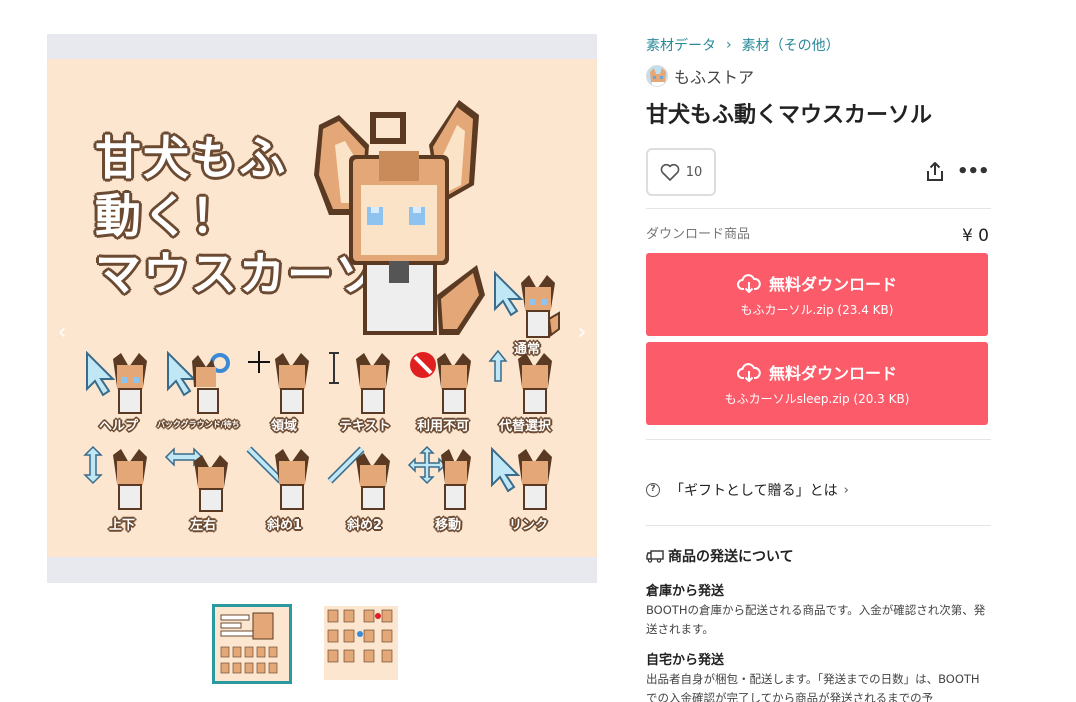  I want to click on label-text: テキスト, so click(365, 426).